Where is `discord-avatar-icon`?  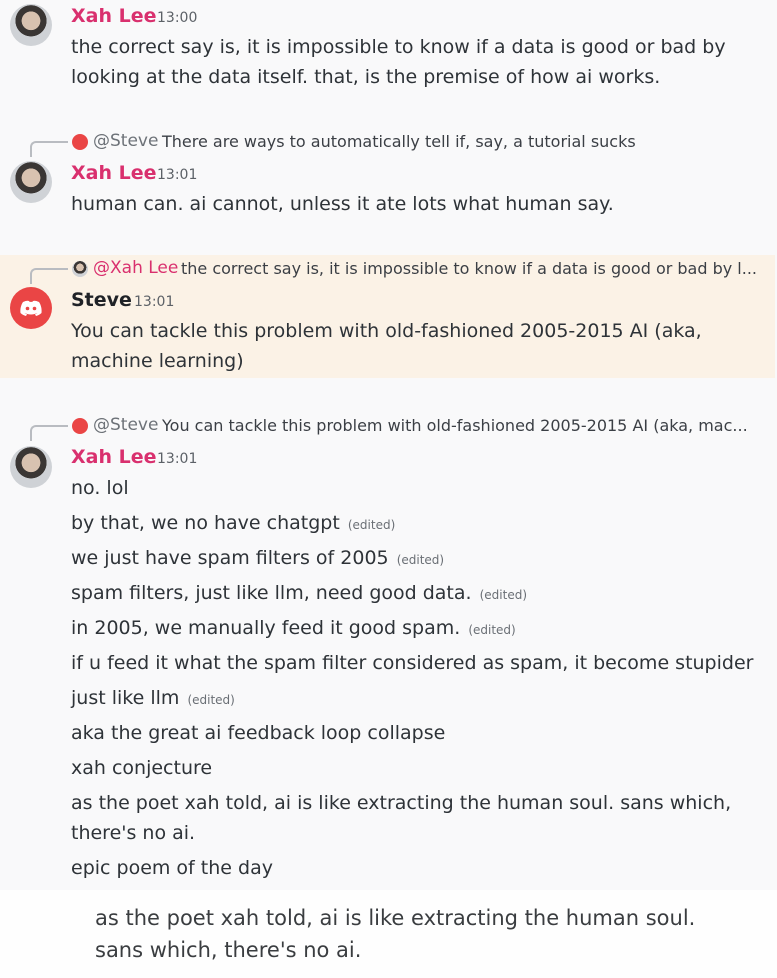 discord-avatar-icon is located at coordinates (31, 308).